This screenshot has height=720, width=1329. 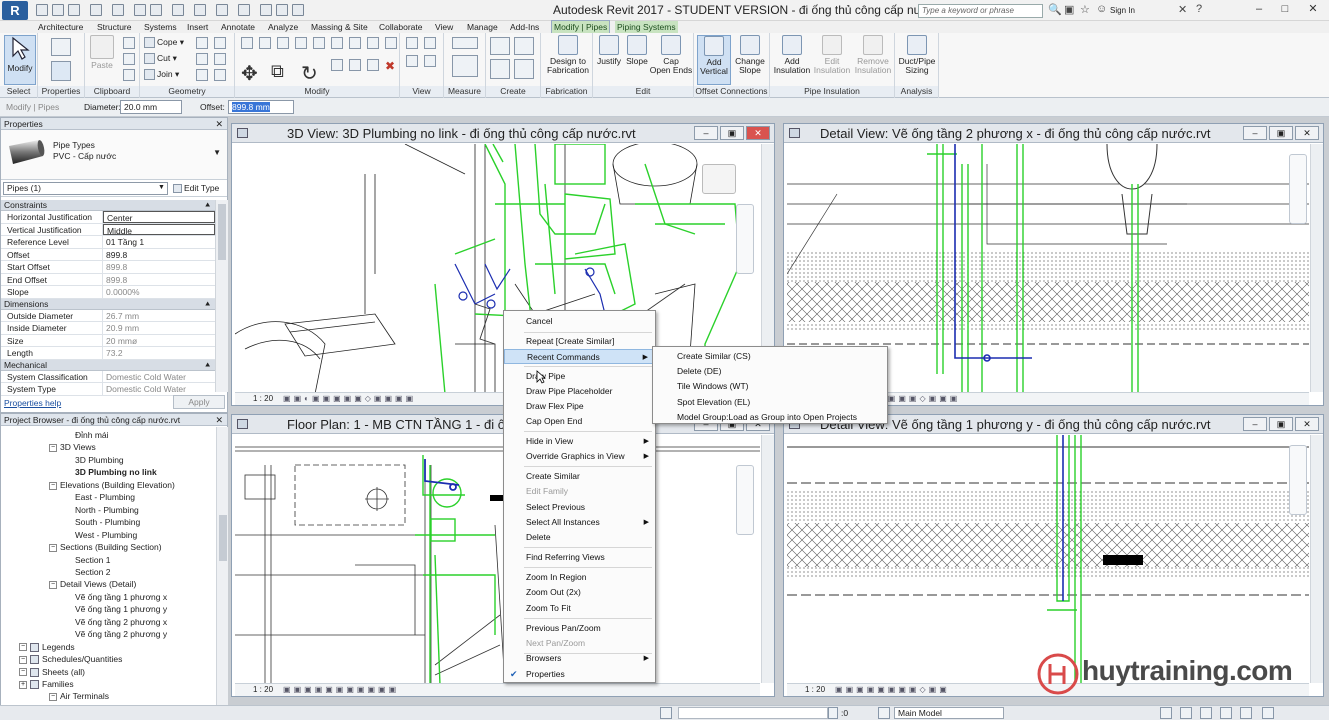 I want to click on browser-view-item: Section 1, so click(x=92, y=560).